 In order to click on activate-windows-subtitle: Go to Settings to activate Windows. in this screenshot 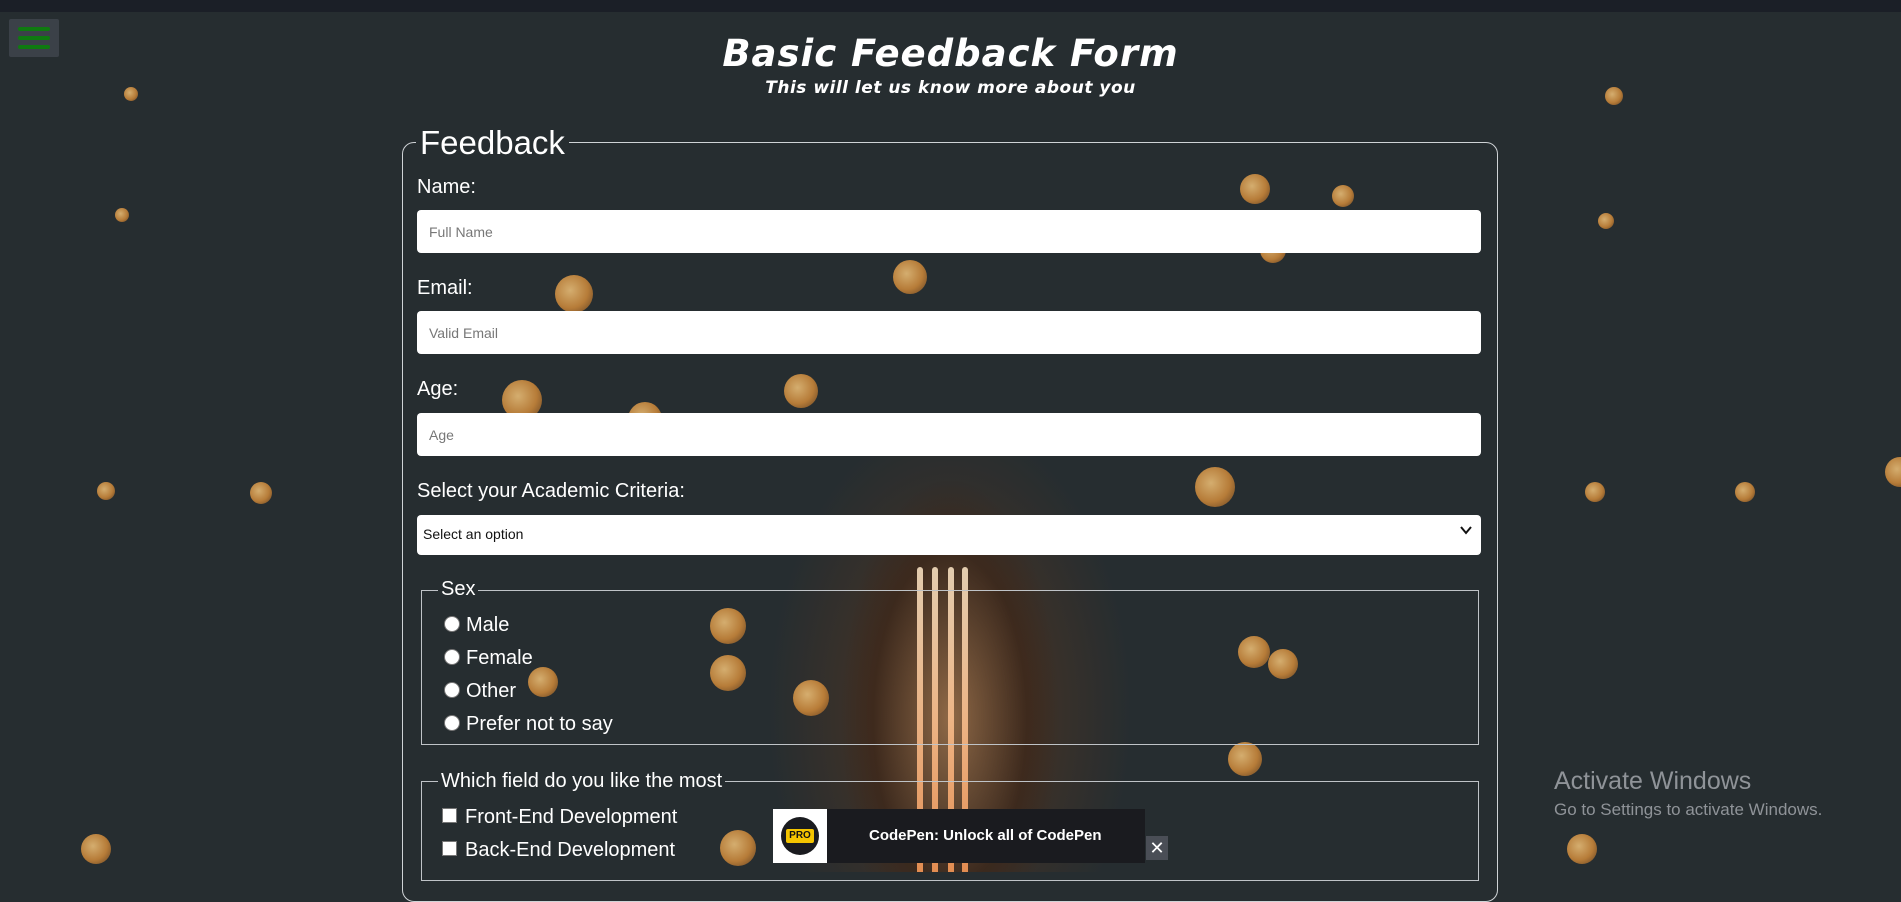, I will do `click(1688, 809)`.